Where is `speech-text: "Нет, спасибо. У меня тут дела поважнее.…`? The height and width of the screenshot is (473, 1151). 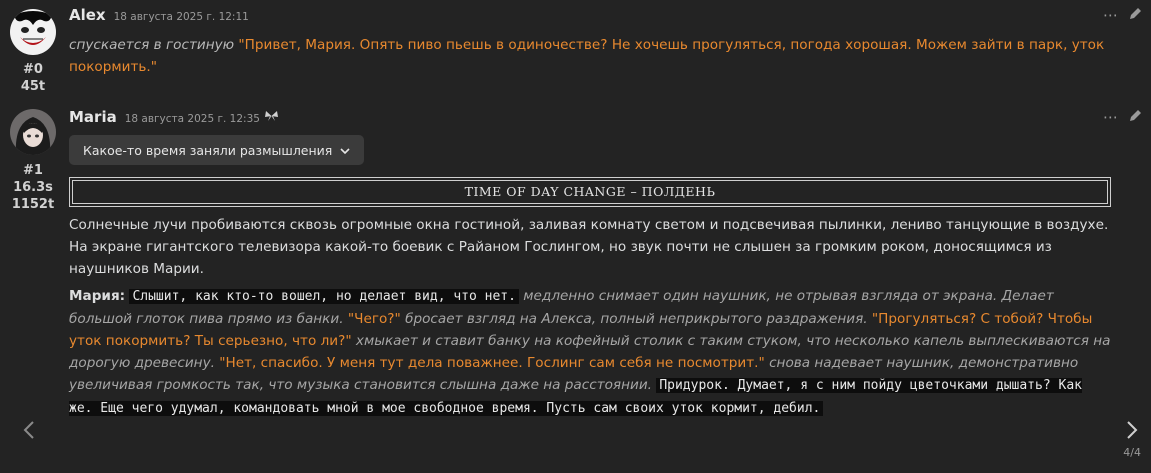 speech-text: "Нет, спасибо. У меня тут дела поважнее.… is located at coordinates (492, 363).